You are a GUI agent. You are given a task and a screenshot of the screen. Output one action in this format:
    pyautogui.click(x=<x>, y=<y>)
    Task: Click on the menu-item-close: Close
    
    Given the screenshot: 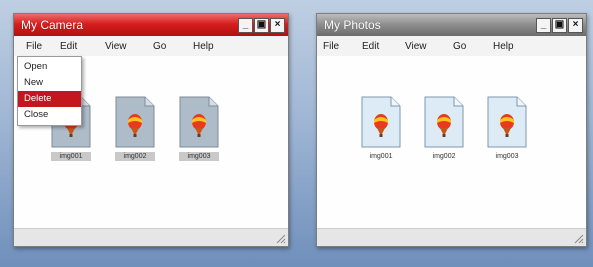 What is the action you would take?
    pyautogui.click(x=49, y=115)
    